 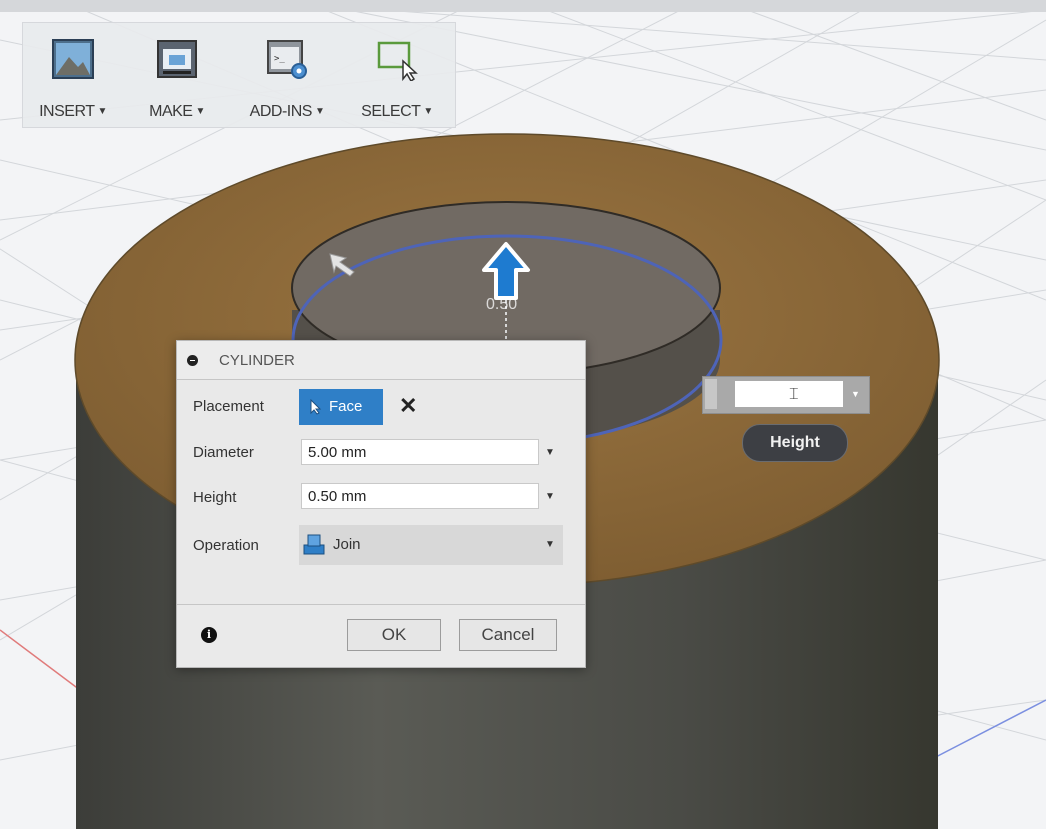 I want to click on floating-height-input: ⌶ ▼, so click(x=786, y=395).